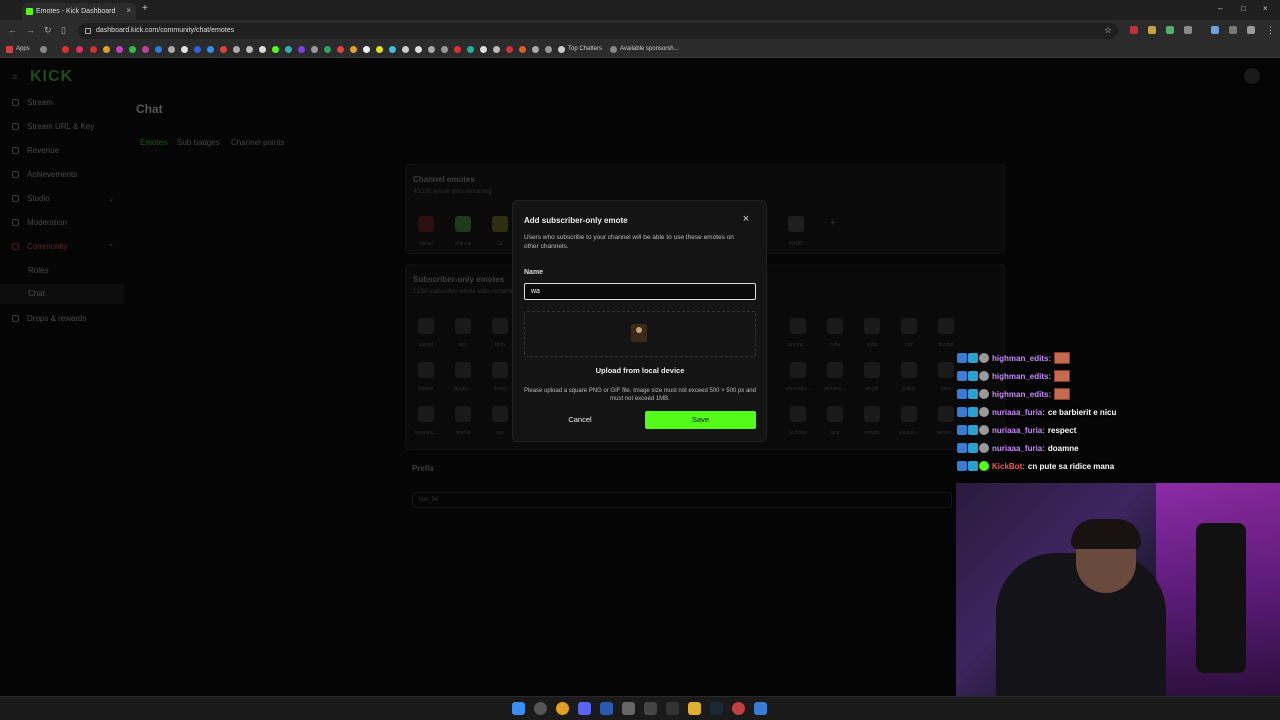  Describe the element at coordinates (62, 294) in the screenshot. I see `sidebar-subitem-chat: Chat` at that location.